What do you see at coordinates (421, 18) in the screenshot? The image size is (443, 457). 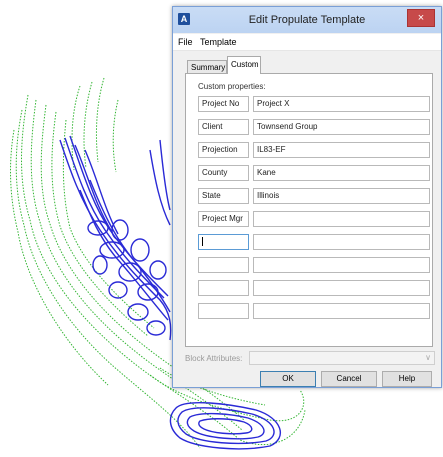 I see `close-button: ×` at bounding box center [421, 18].